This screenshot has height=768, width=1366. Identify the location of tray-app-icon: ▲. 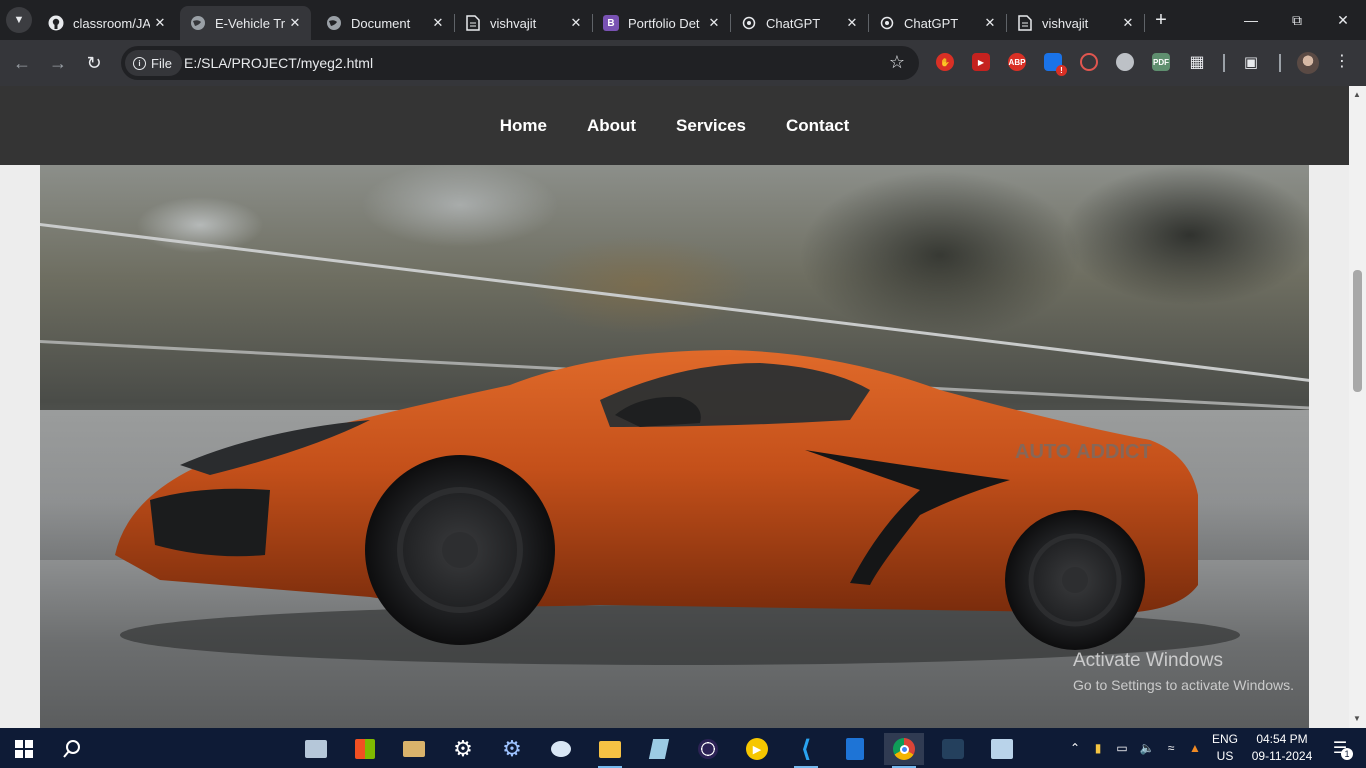
(1195, 748).